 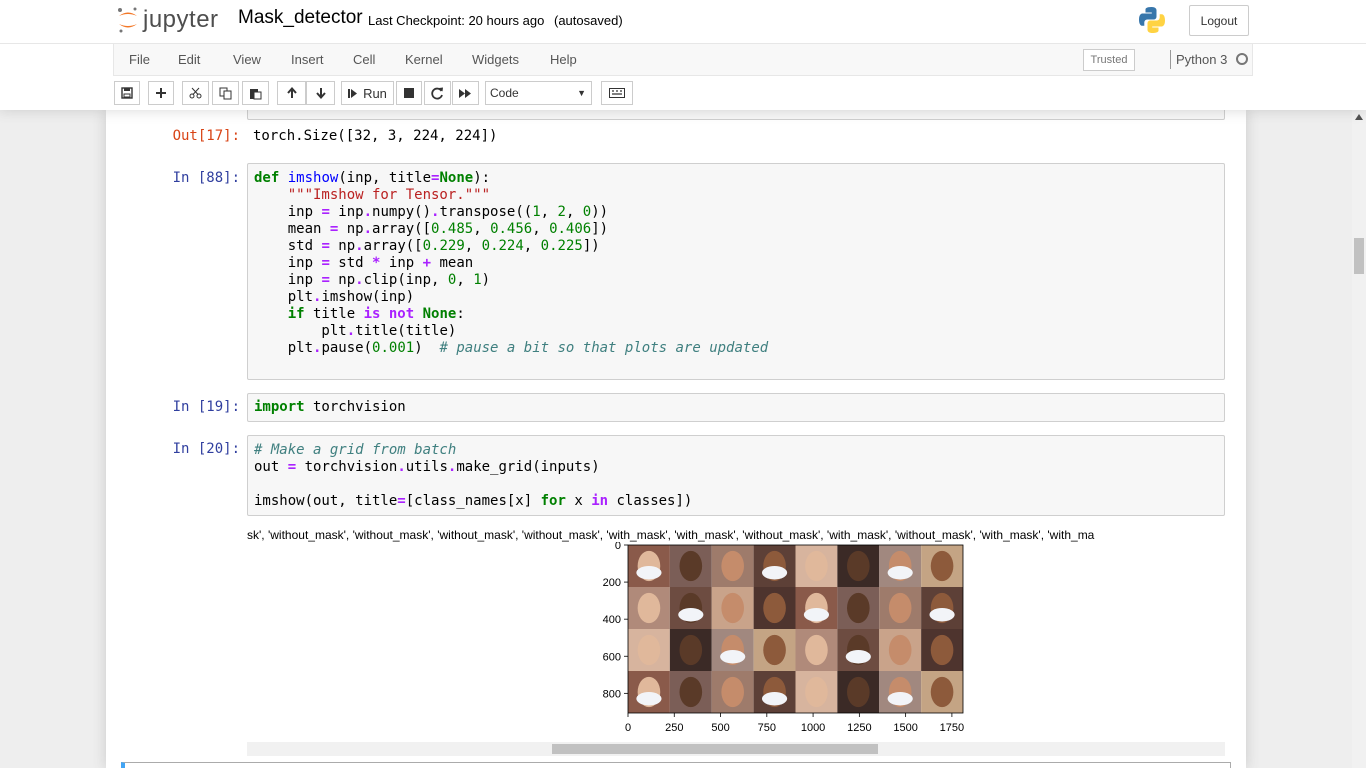 I want to click on jupyter-logo: jupyter, so click(x=168, y=20).